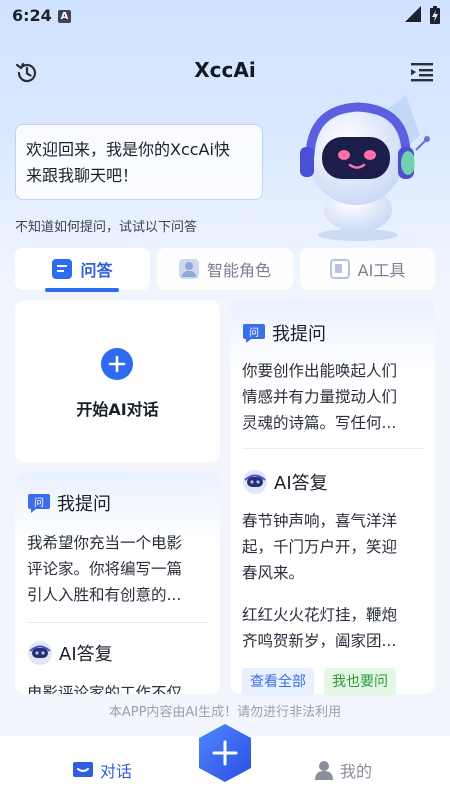  Describe the element at coordinates (225, 70) in the screenshot. I see `app-title: XccAi` at that location.